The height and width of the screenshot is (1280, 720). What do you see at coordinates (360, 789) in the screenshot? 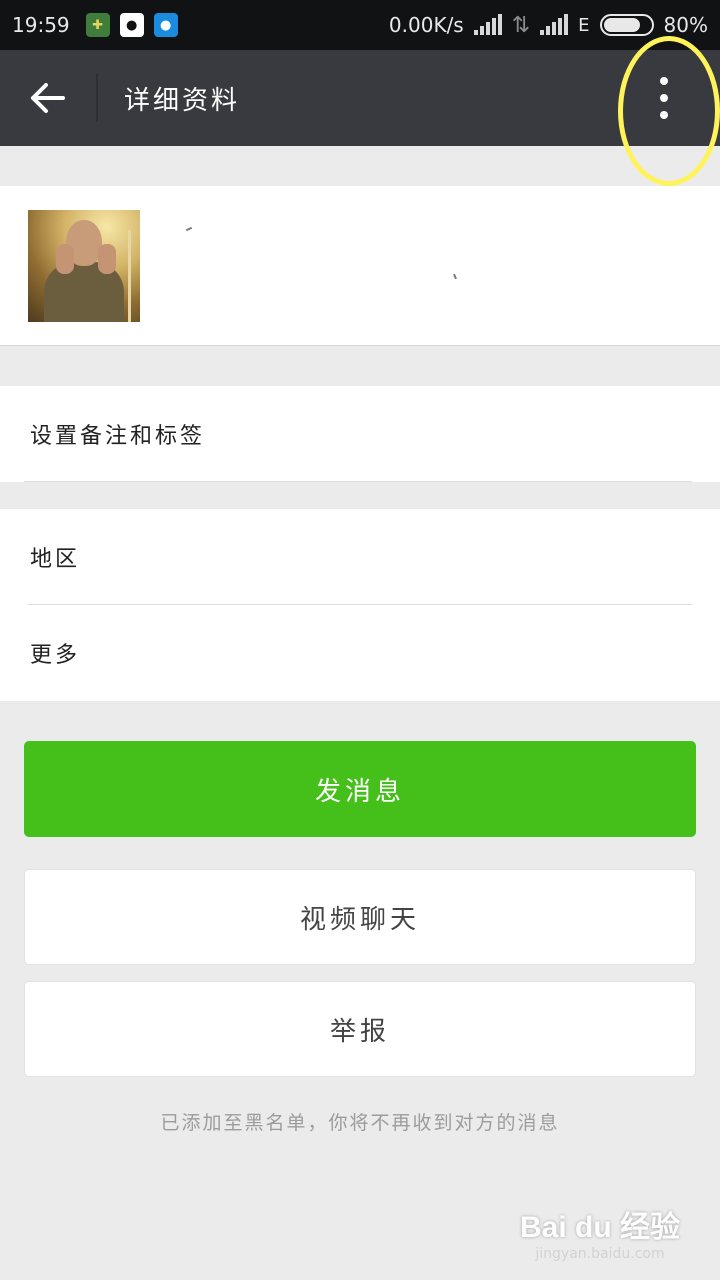
I see `send-message-button: 发消息` at bounding box center [360, 789].